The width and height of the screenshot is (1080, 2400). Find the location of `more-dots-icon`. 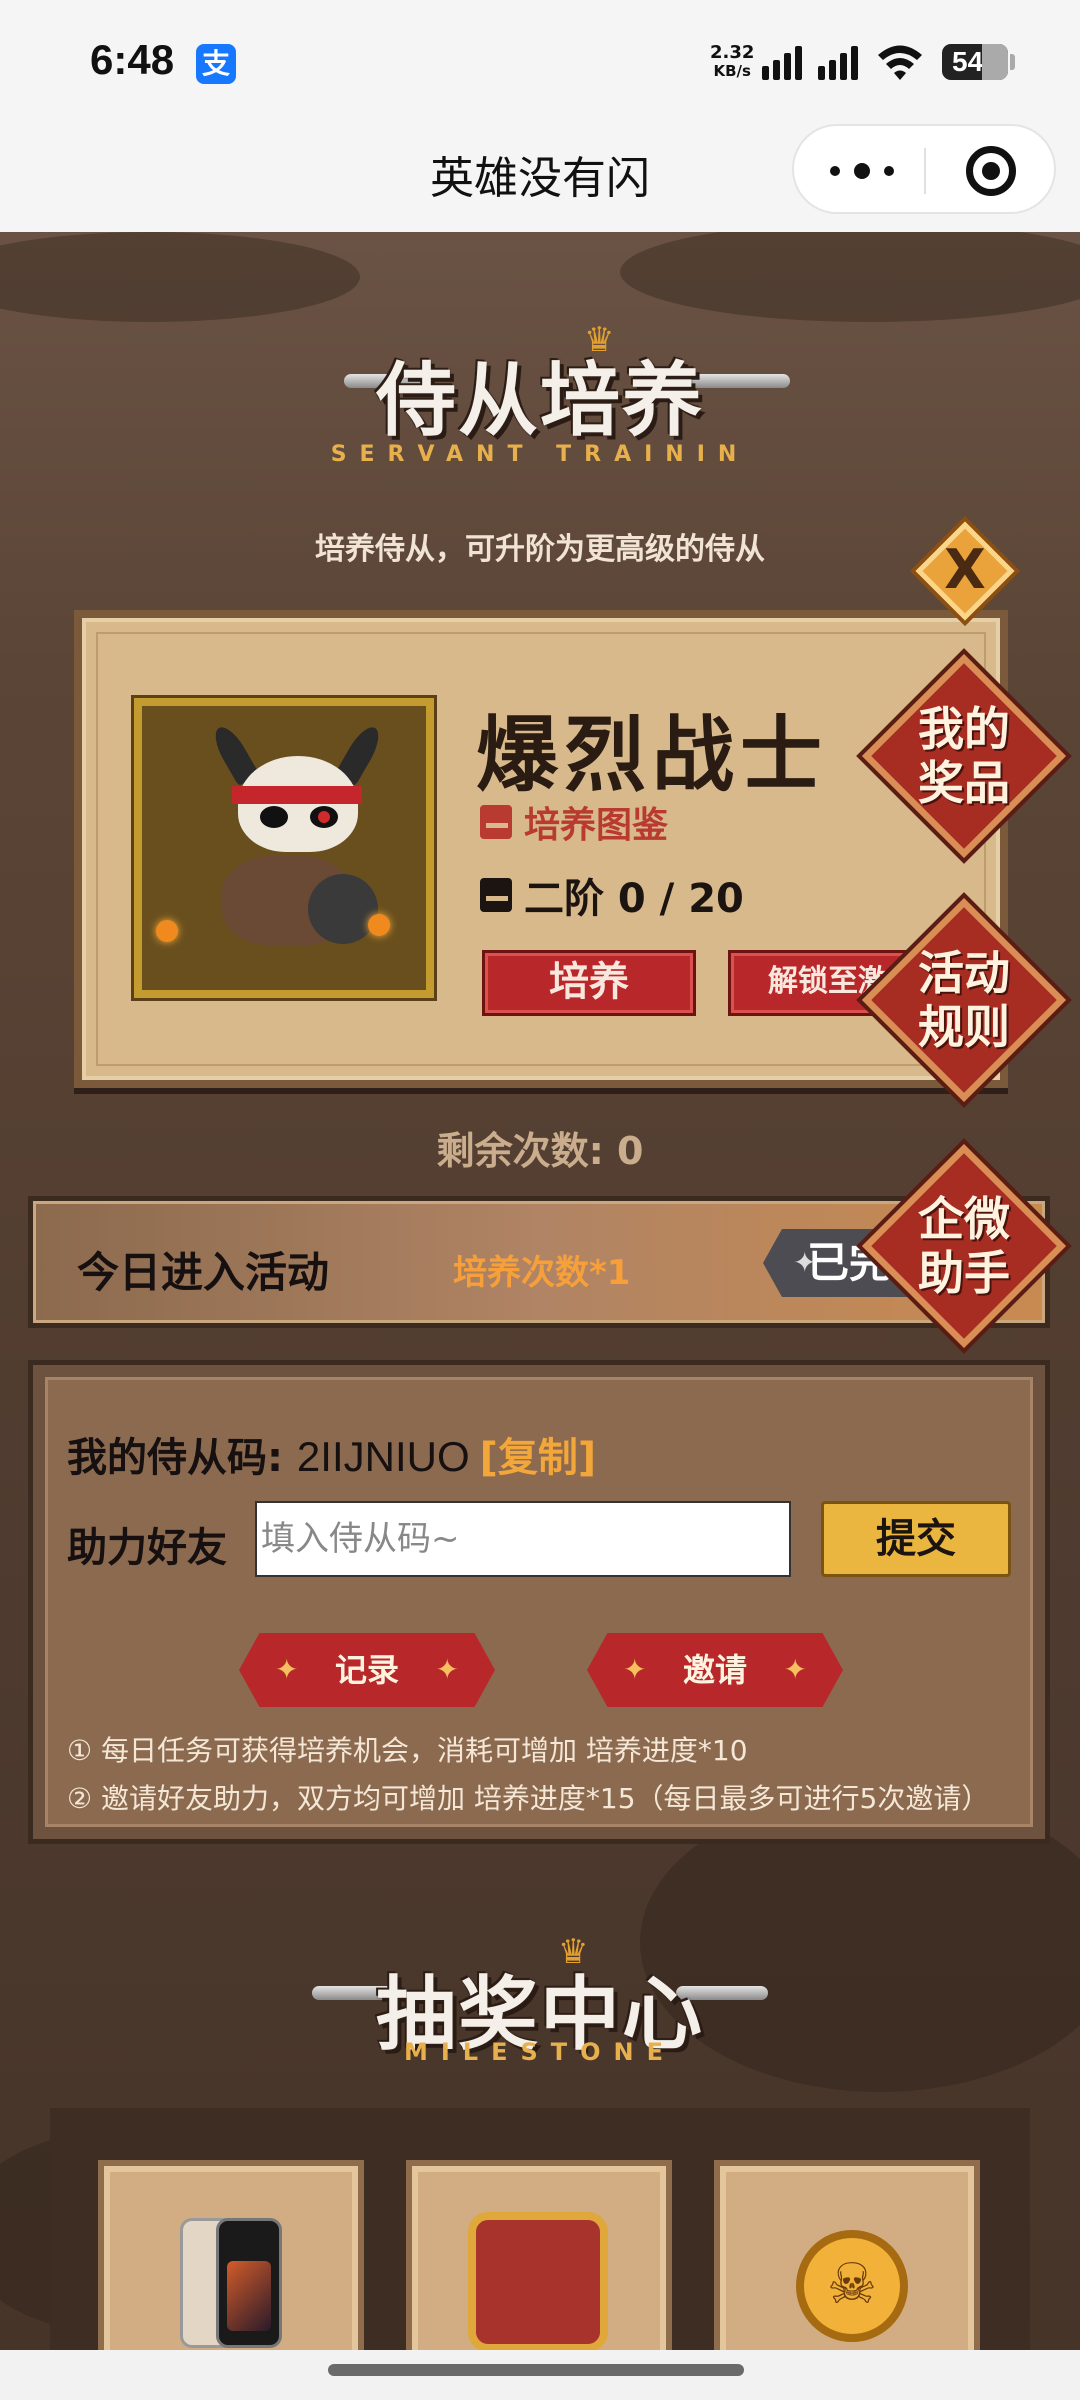

more-dots-icon is located at coordinates (862, 171).